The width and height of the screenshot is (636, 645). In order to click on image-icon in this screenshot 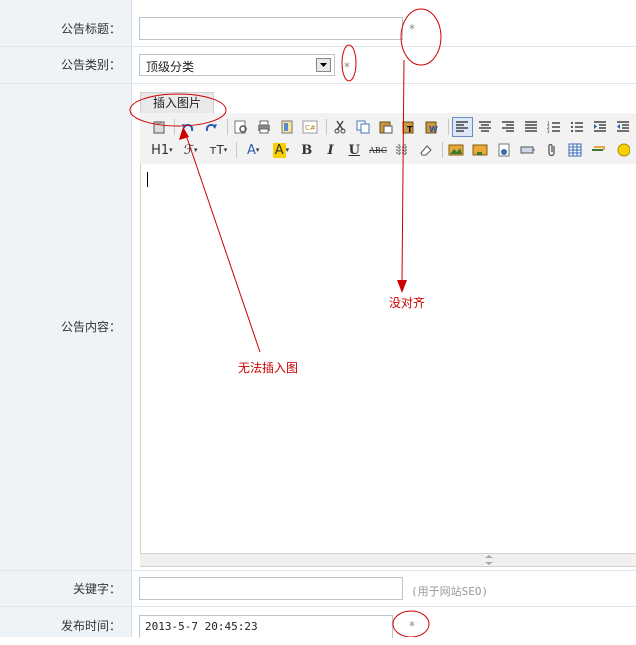, I will do `click(457, 150)`.